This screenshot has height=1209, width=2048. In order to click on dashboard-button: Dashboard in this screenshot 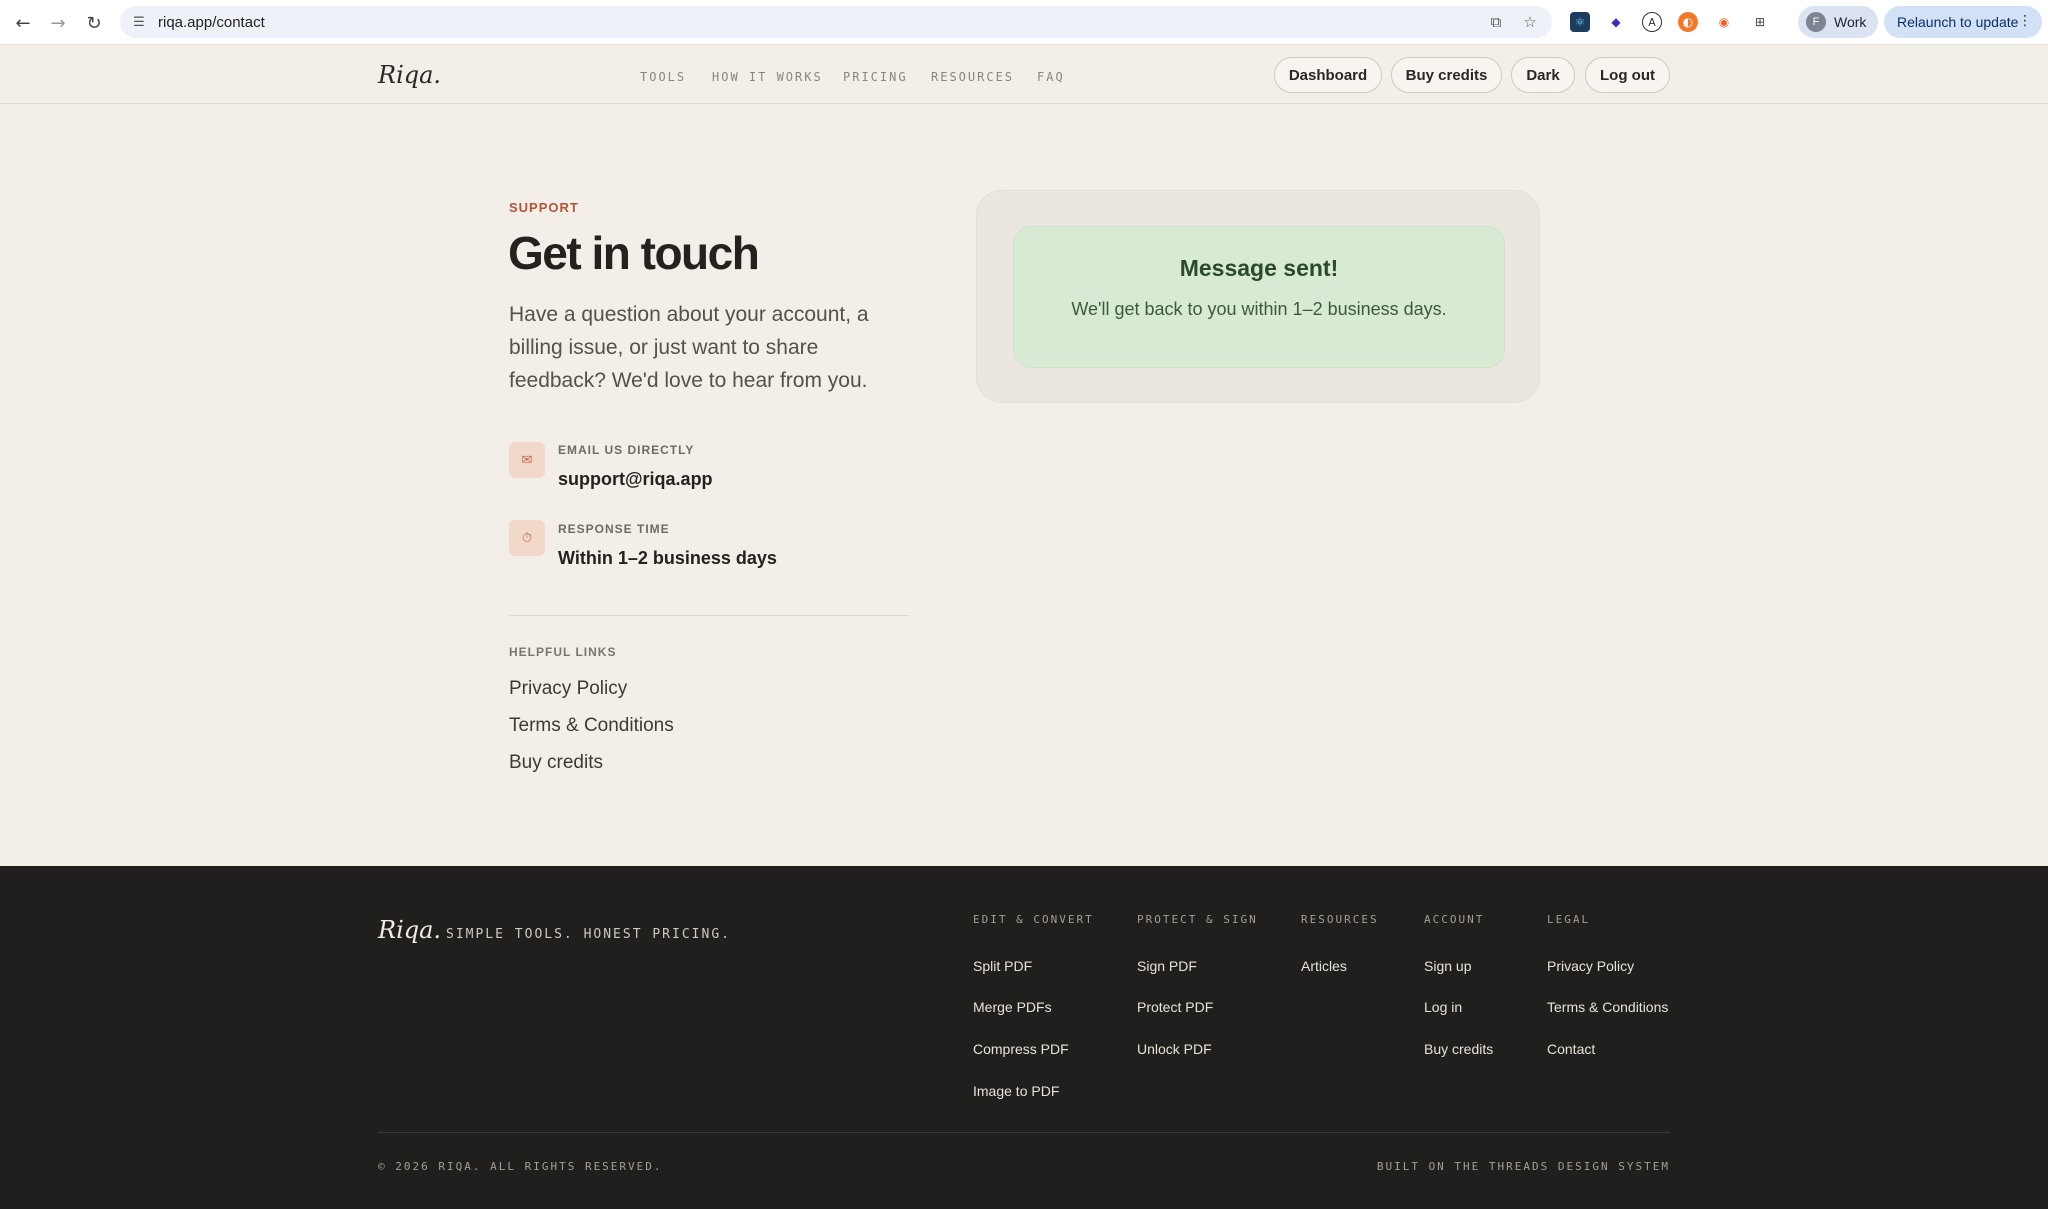, I will do `click(1328, 75)`.